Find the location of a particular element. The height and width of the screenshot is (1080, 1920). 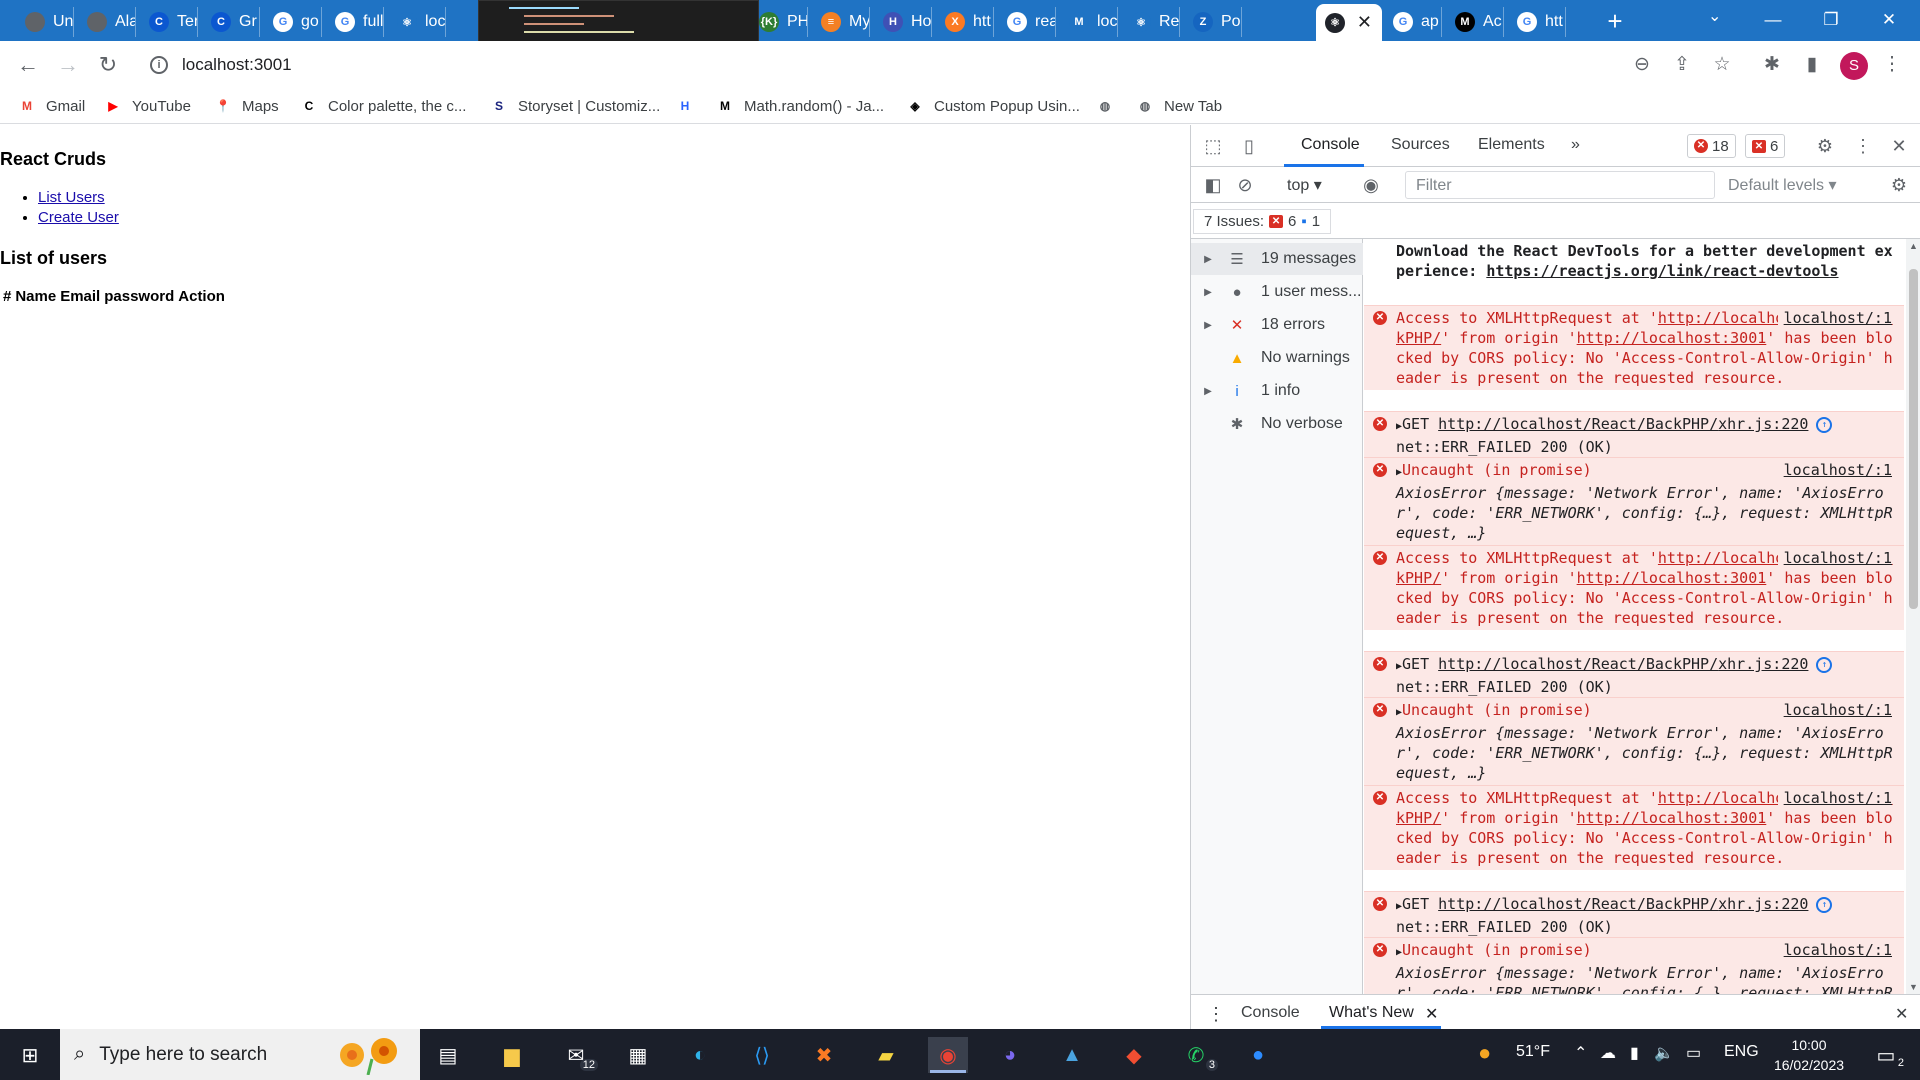

bookmark-star-icon: ☆ is located at coordinates (1722, 65).